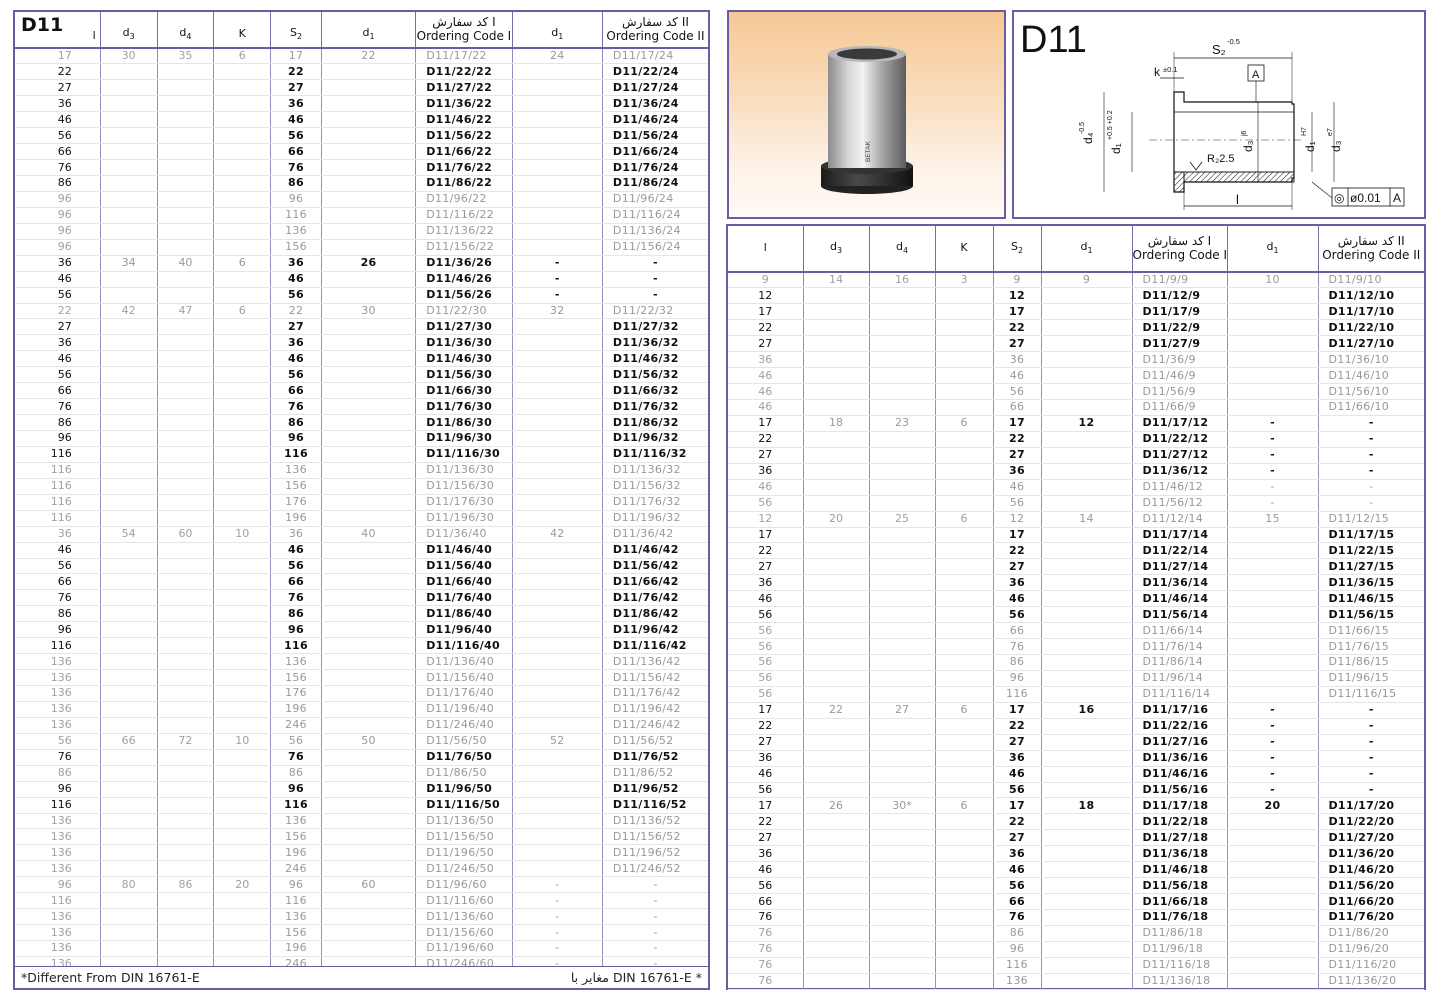  Describe the element at coordinates (1076, 328) in the screenshot. I see `table-row: 22 22 D11/22/9 D11/22/10` at that location.